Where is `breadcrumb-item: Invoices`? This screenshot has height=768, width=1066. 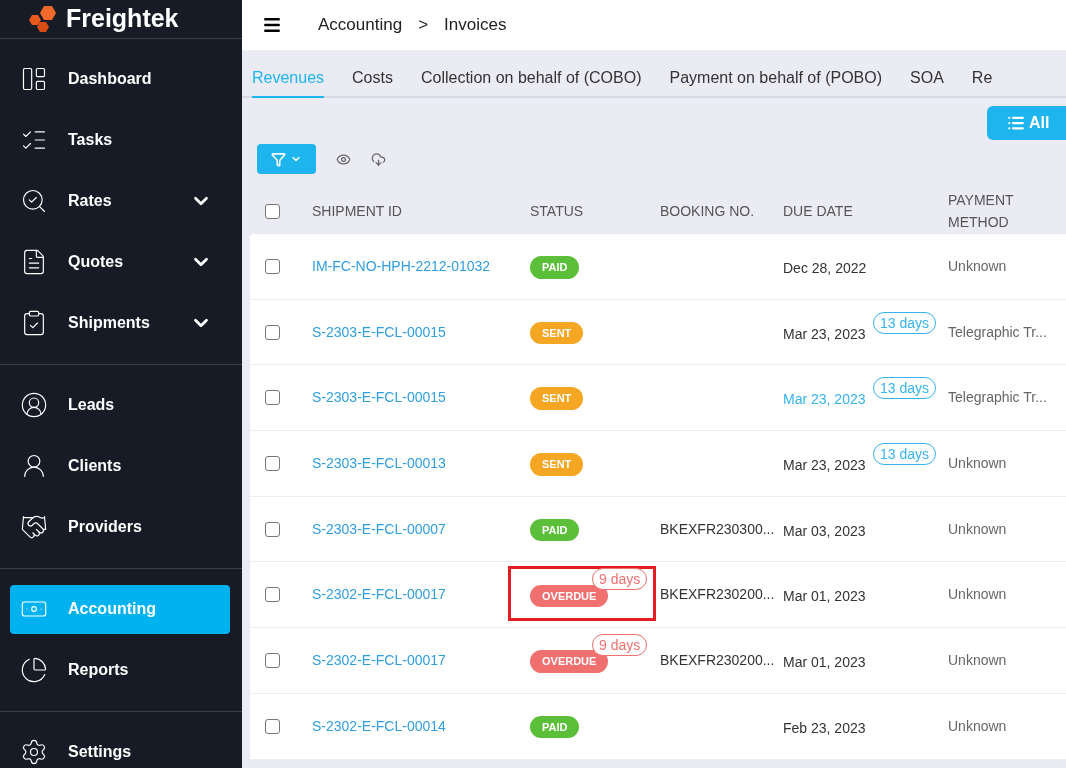 breadcrumb-item: Invoices is located at coordinates (475, 25).